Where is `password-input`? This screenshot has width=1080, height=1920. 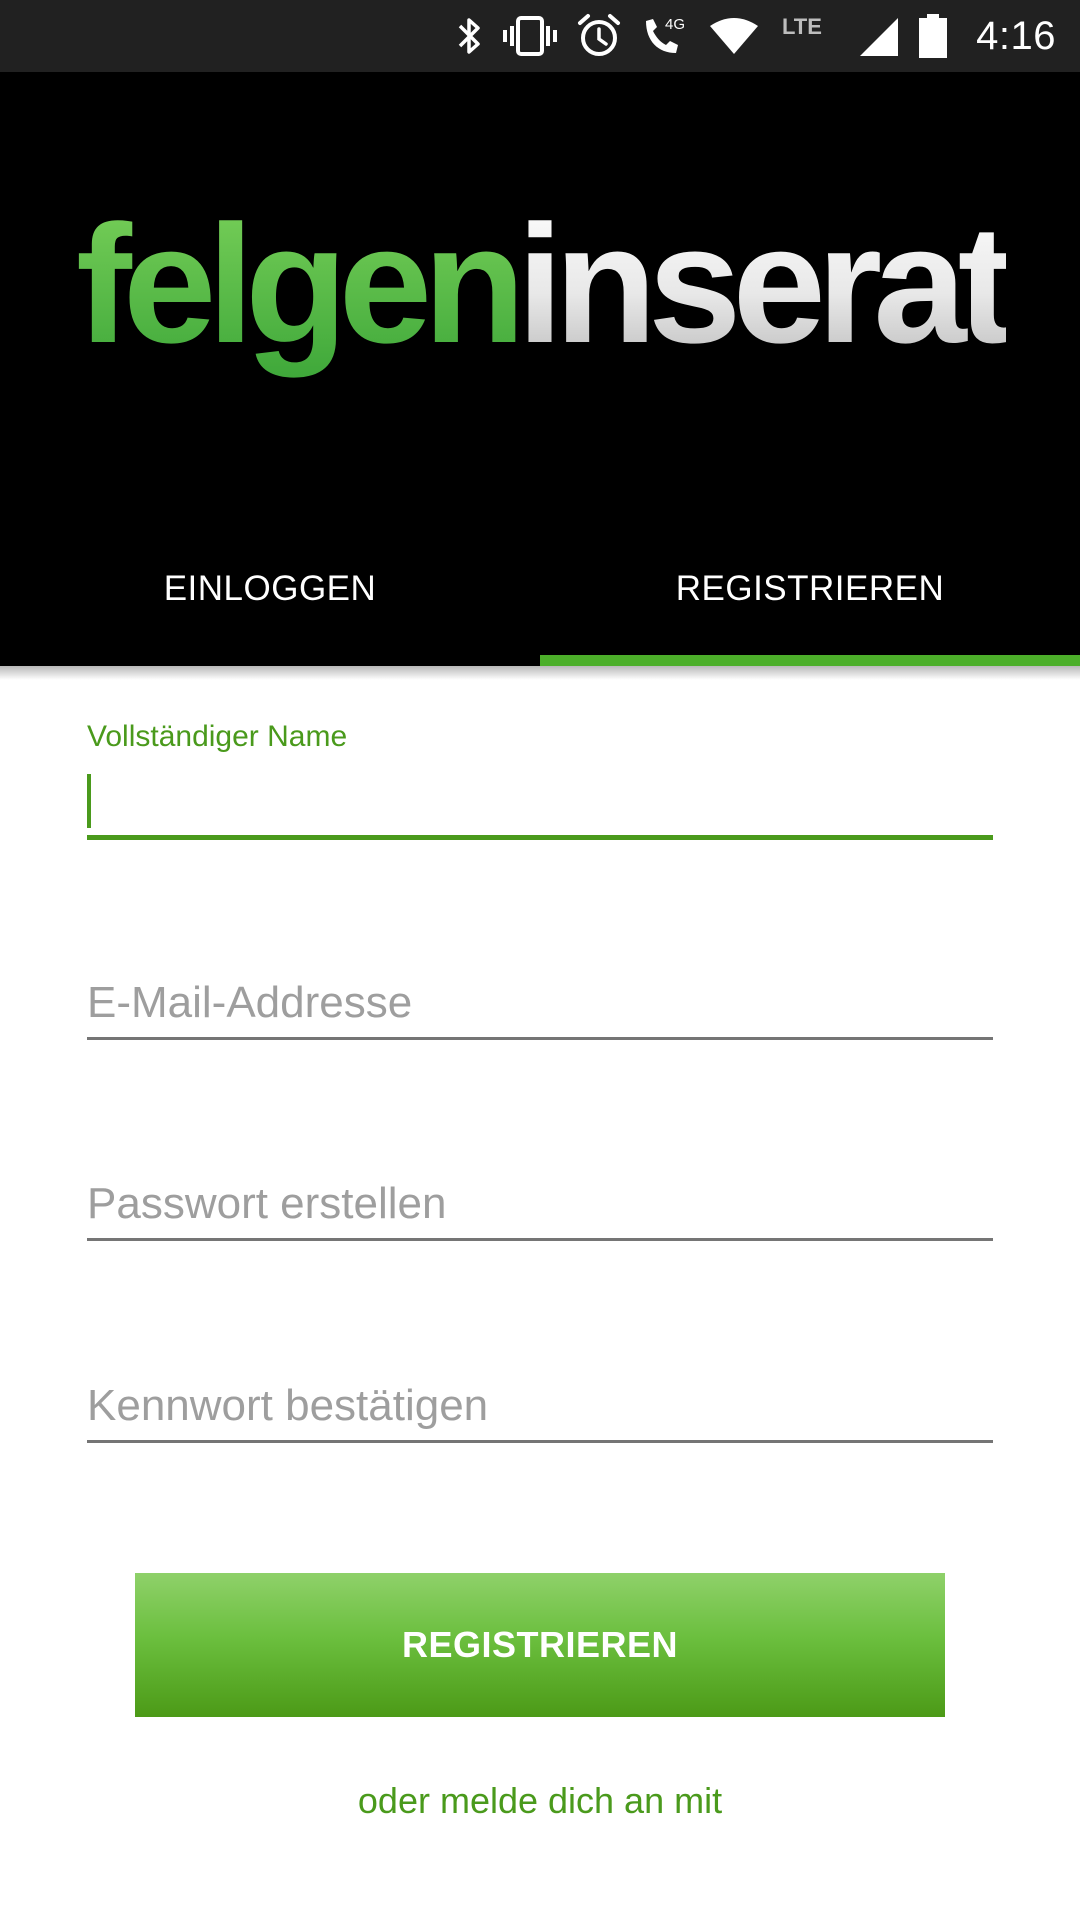 password-input is located at coordinates (540, 1204).